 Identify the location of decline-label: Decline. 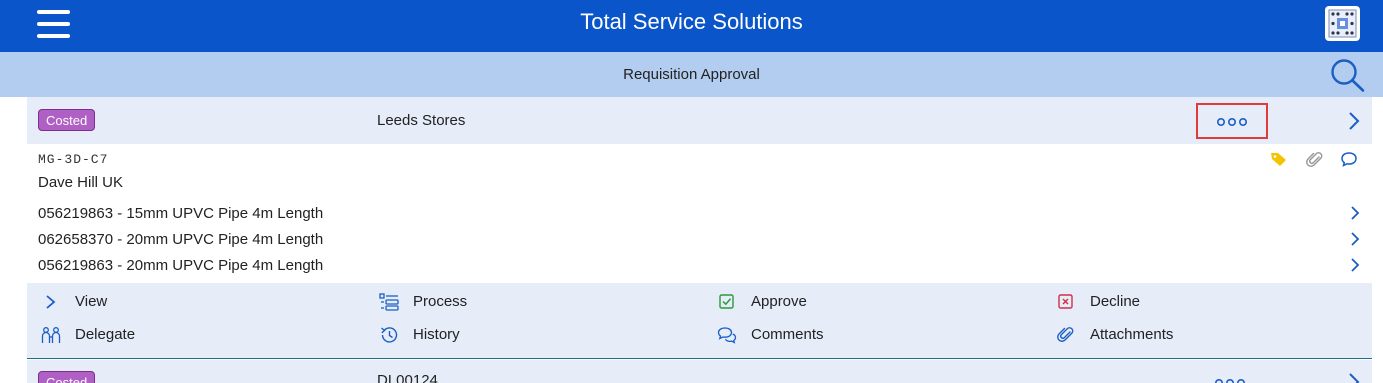
(1115, 301).